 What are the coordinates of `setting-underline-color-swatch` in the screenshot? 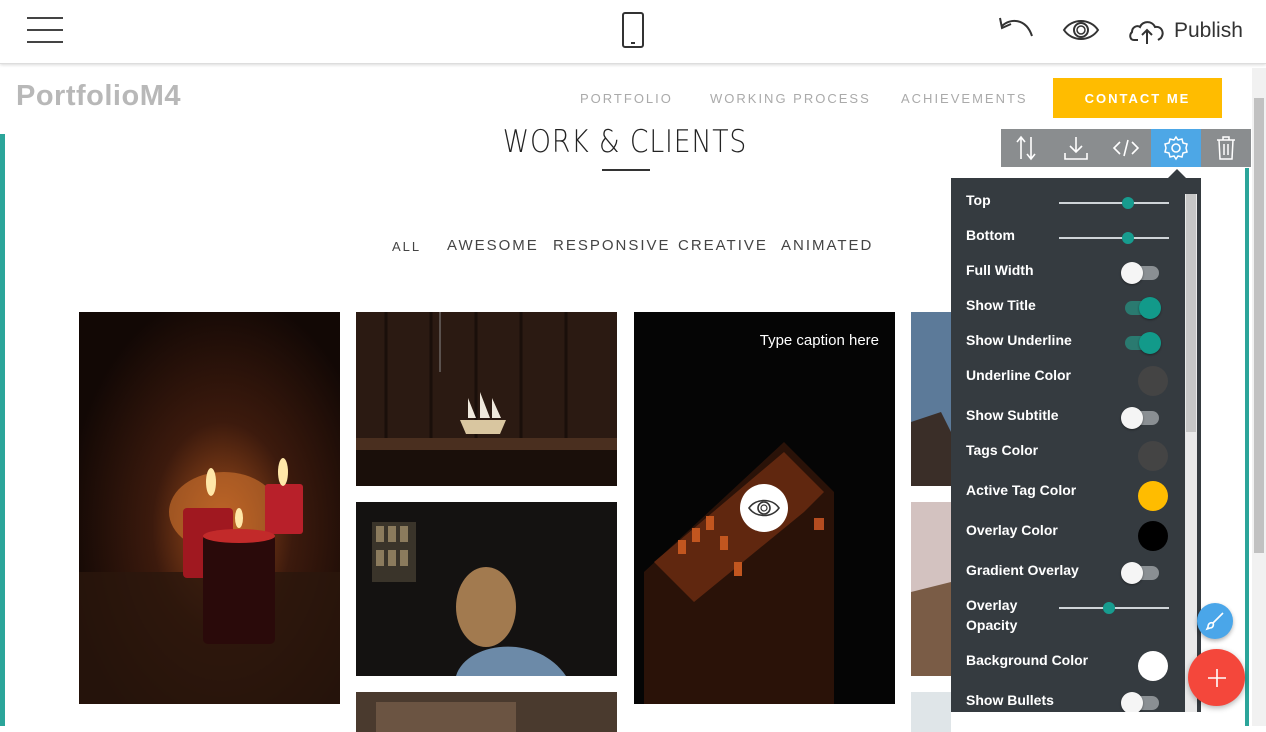 It's located at (1153, 381).